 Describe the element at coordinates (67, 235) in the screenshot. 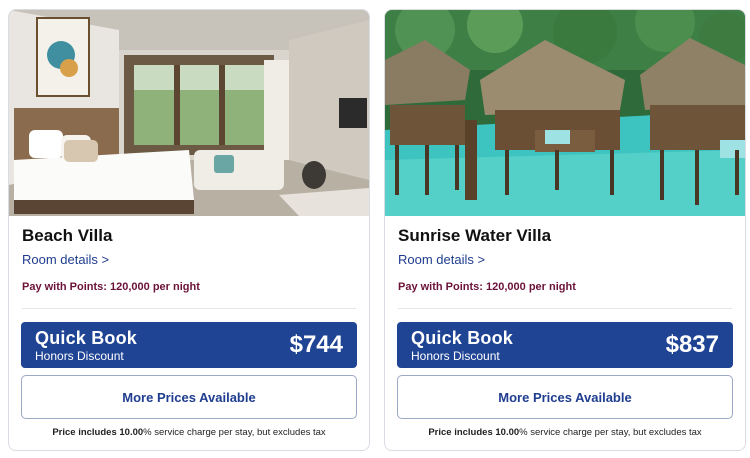

I see `room-name: Beach Villa` at that location.